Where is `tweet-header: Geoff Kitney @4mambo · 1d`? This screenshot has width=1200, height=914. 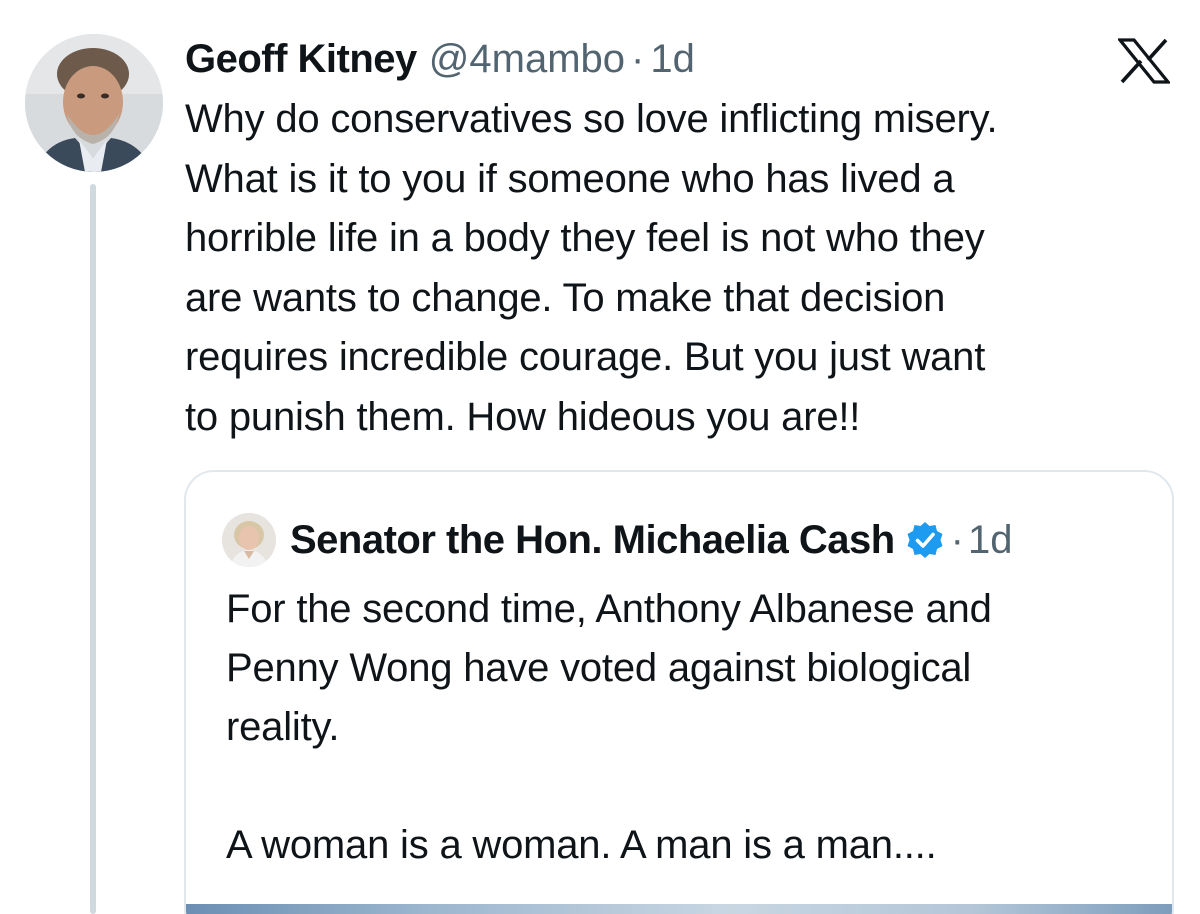
tweet-header: Geoff Kitney @4mambo · 1d is located at coordinates (440, 59).